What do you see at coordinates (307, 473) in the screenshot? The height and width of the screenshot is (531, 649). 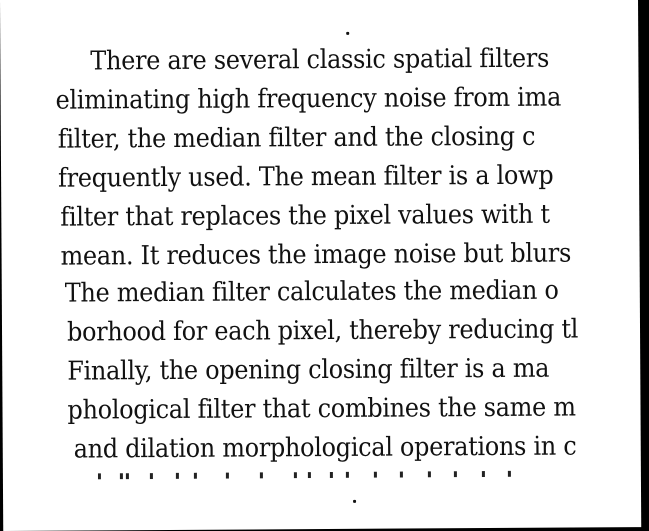 I see `cut-off-text-line` at bounding box center [307, 473].